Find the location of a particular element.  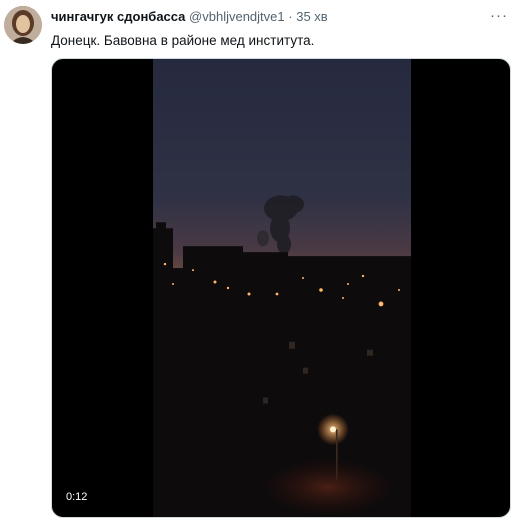

tweet-text: Донецк. Бавовна в районе мед института. is located at coordinates (183, 40).